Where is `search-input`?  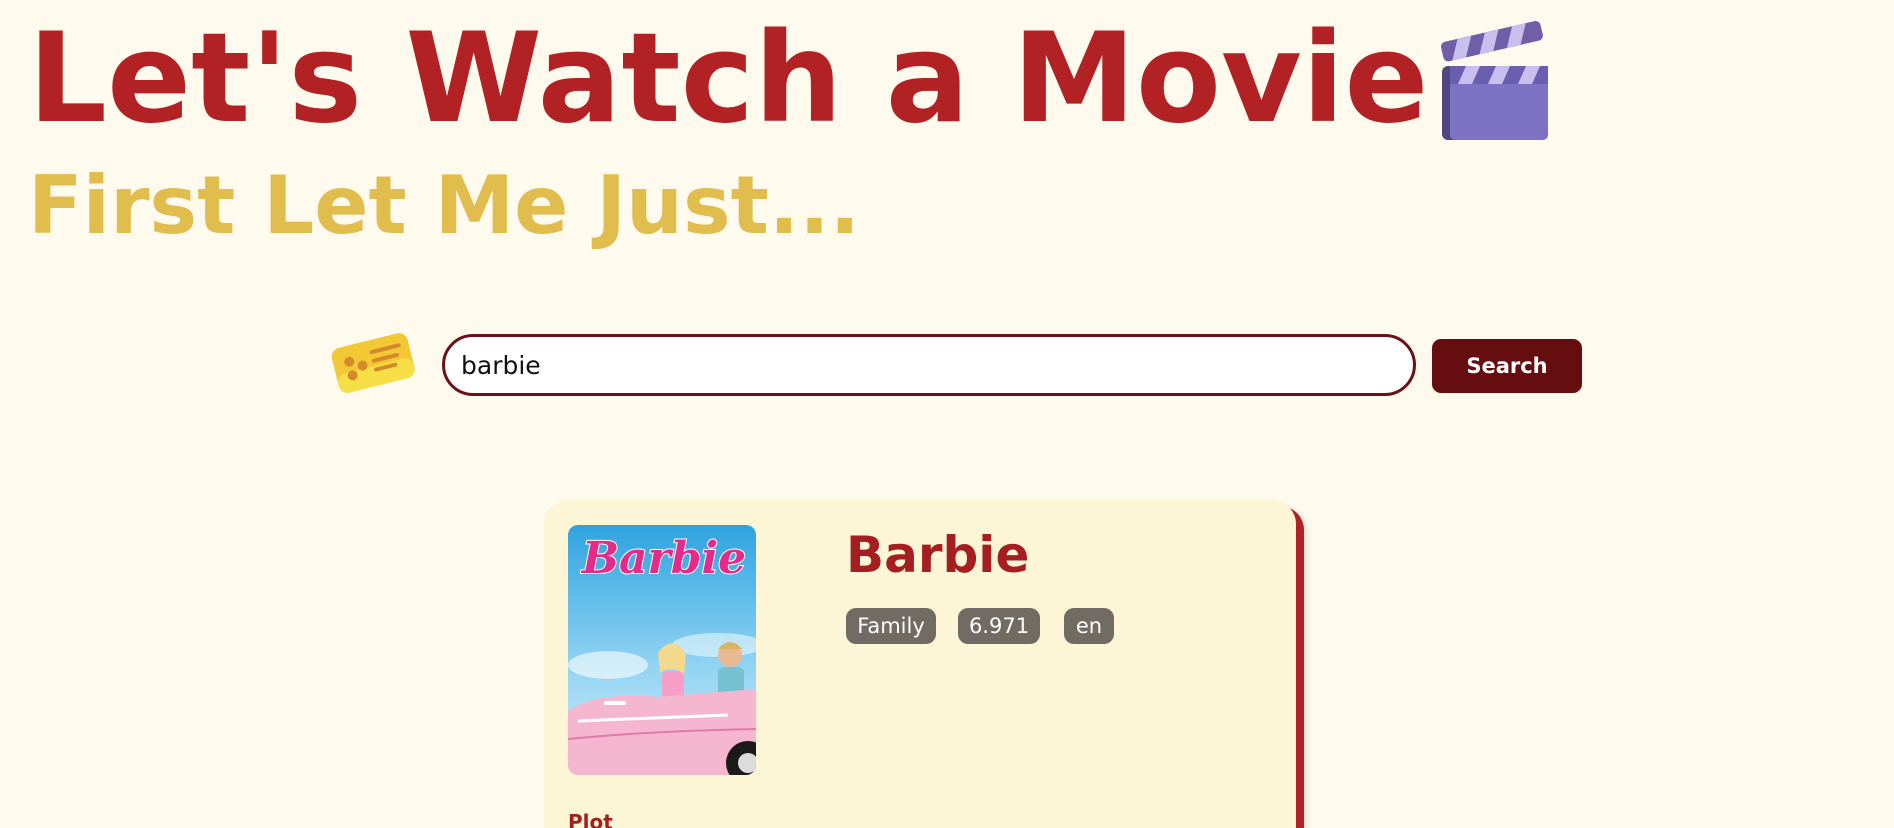
search-input is located at coordinates (929, 365).